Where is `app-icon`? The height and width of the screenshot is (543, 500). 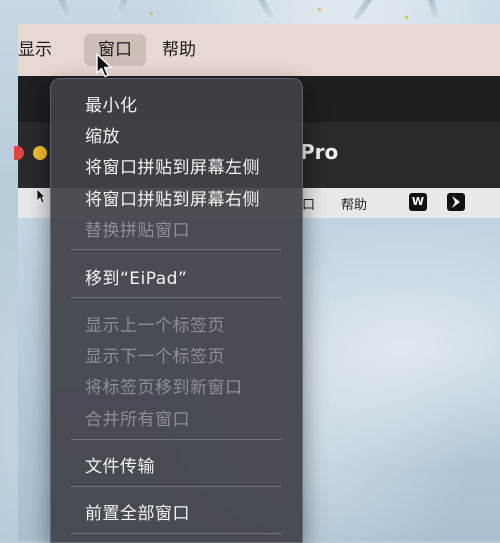 app-icon is located at coordinates (456, 202).